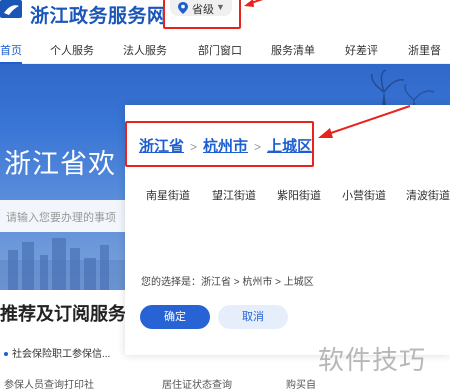  Describe the element at coordinates (227, 282) in the screenshot. I see `selection-summary: 您的选择是：浙江省 > 杭州市 > 上城区` at that location.